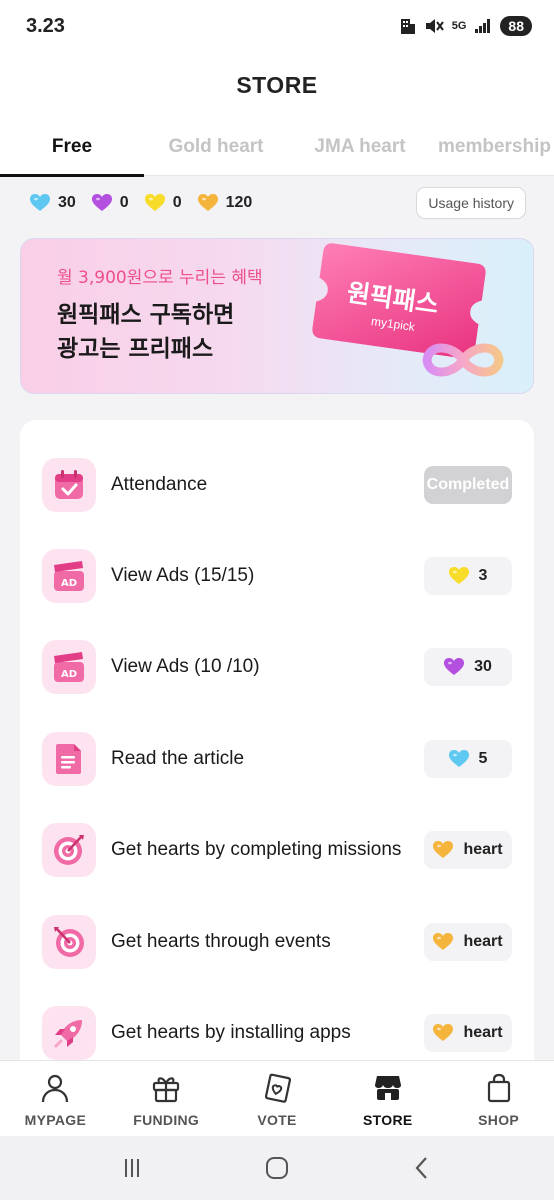  What do you see at coordinates (67, 202) in the screenshot?
I see `balance-value: 30` at bounding box center [67, 202].